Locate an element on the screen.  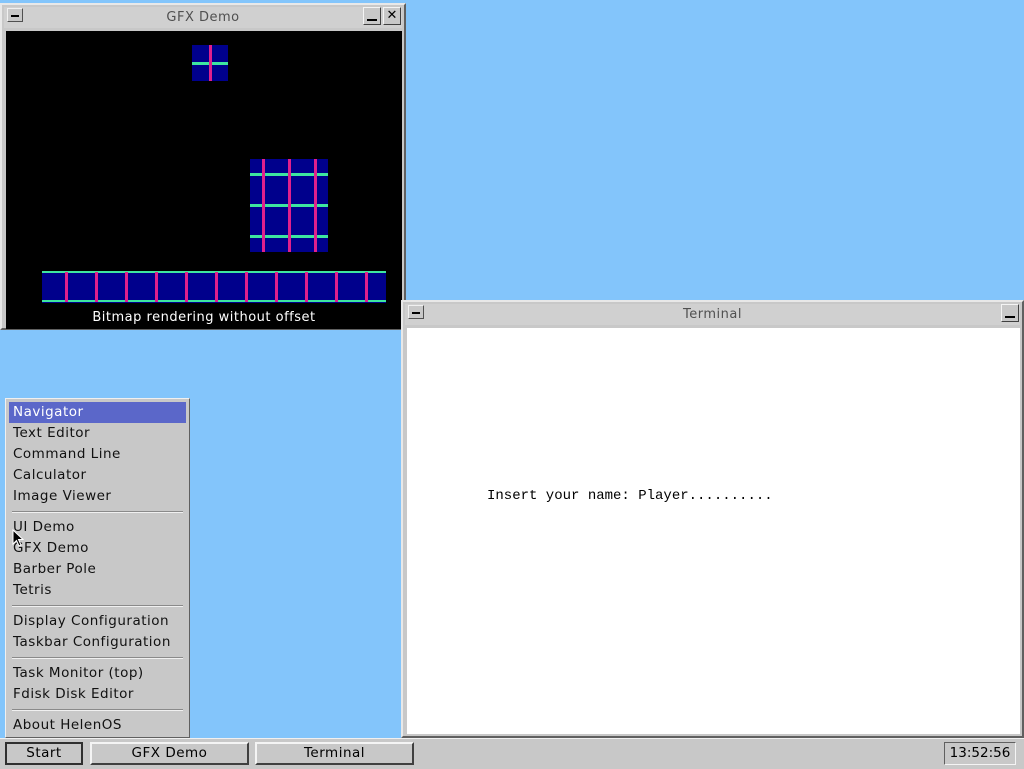
menu-item-about-helenos: About HelenOS is located at coordinates (97, 725).